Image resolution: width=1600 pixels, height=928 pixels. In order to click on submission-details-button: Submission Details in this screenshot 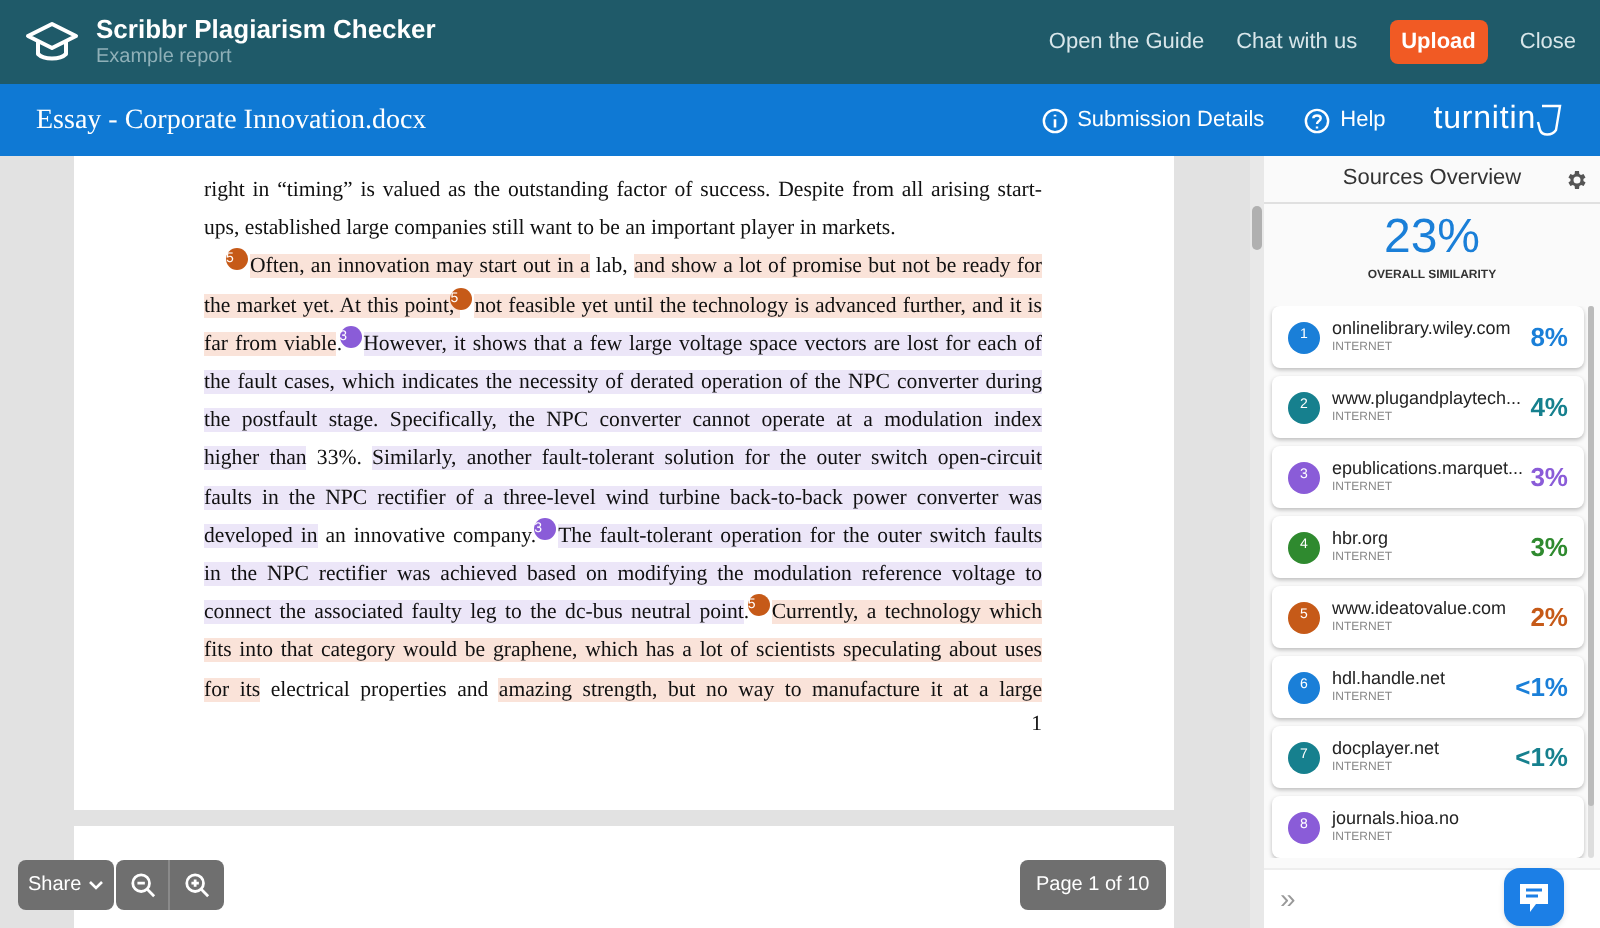, I will do `click(1153, 120)`.